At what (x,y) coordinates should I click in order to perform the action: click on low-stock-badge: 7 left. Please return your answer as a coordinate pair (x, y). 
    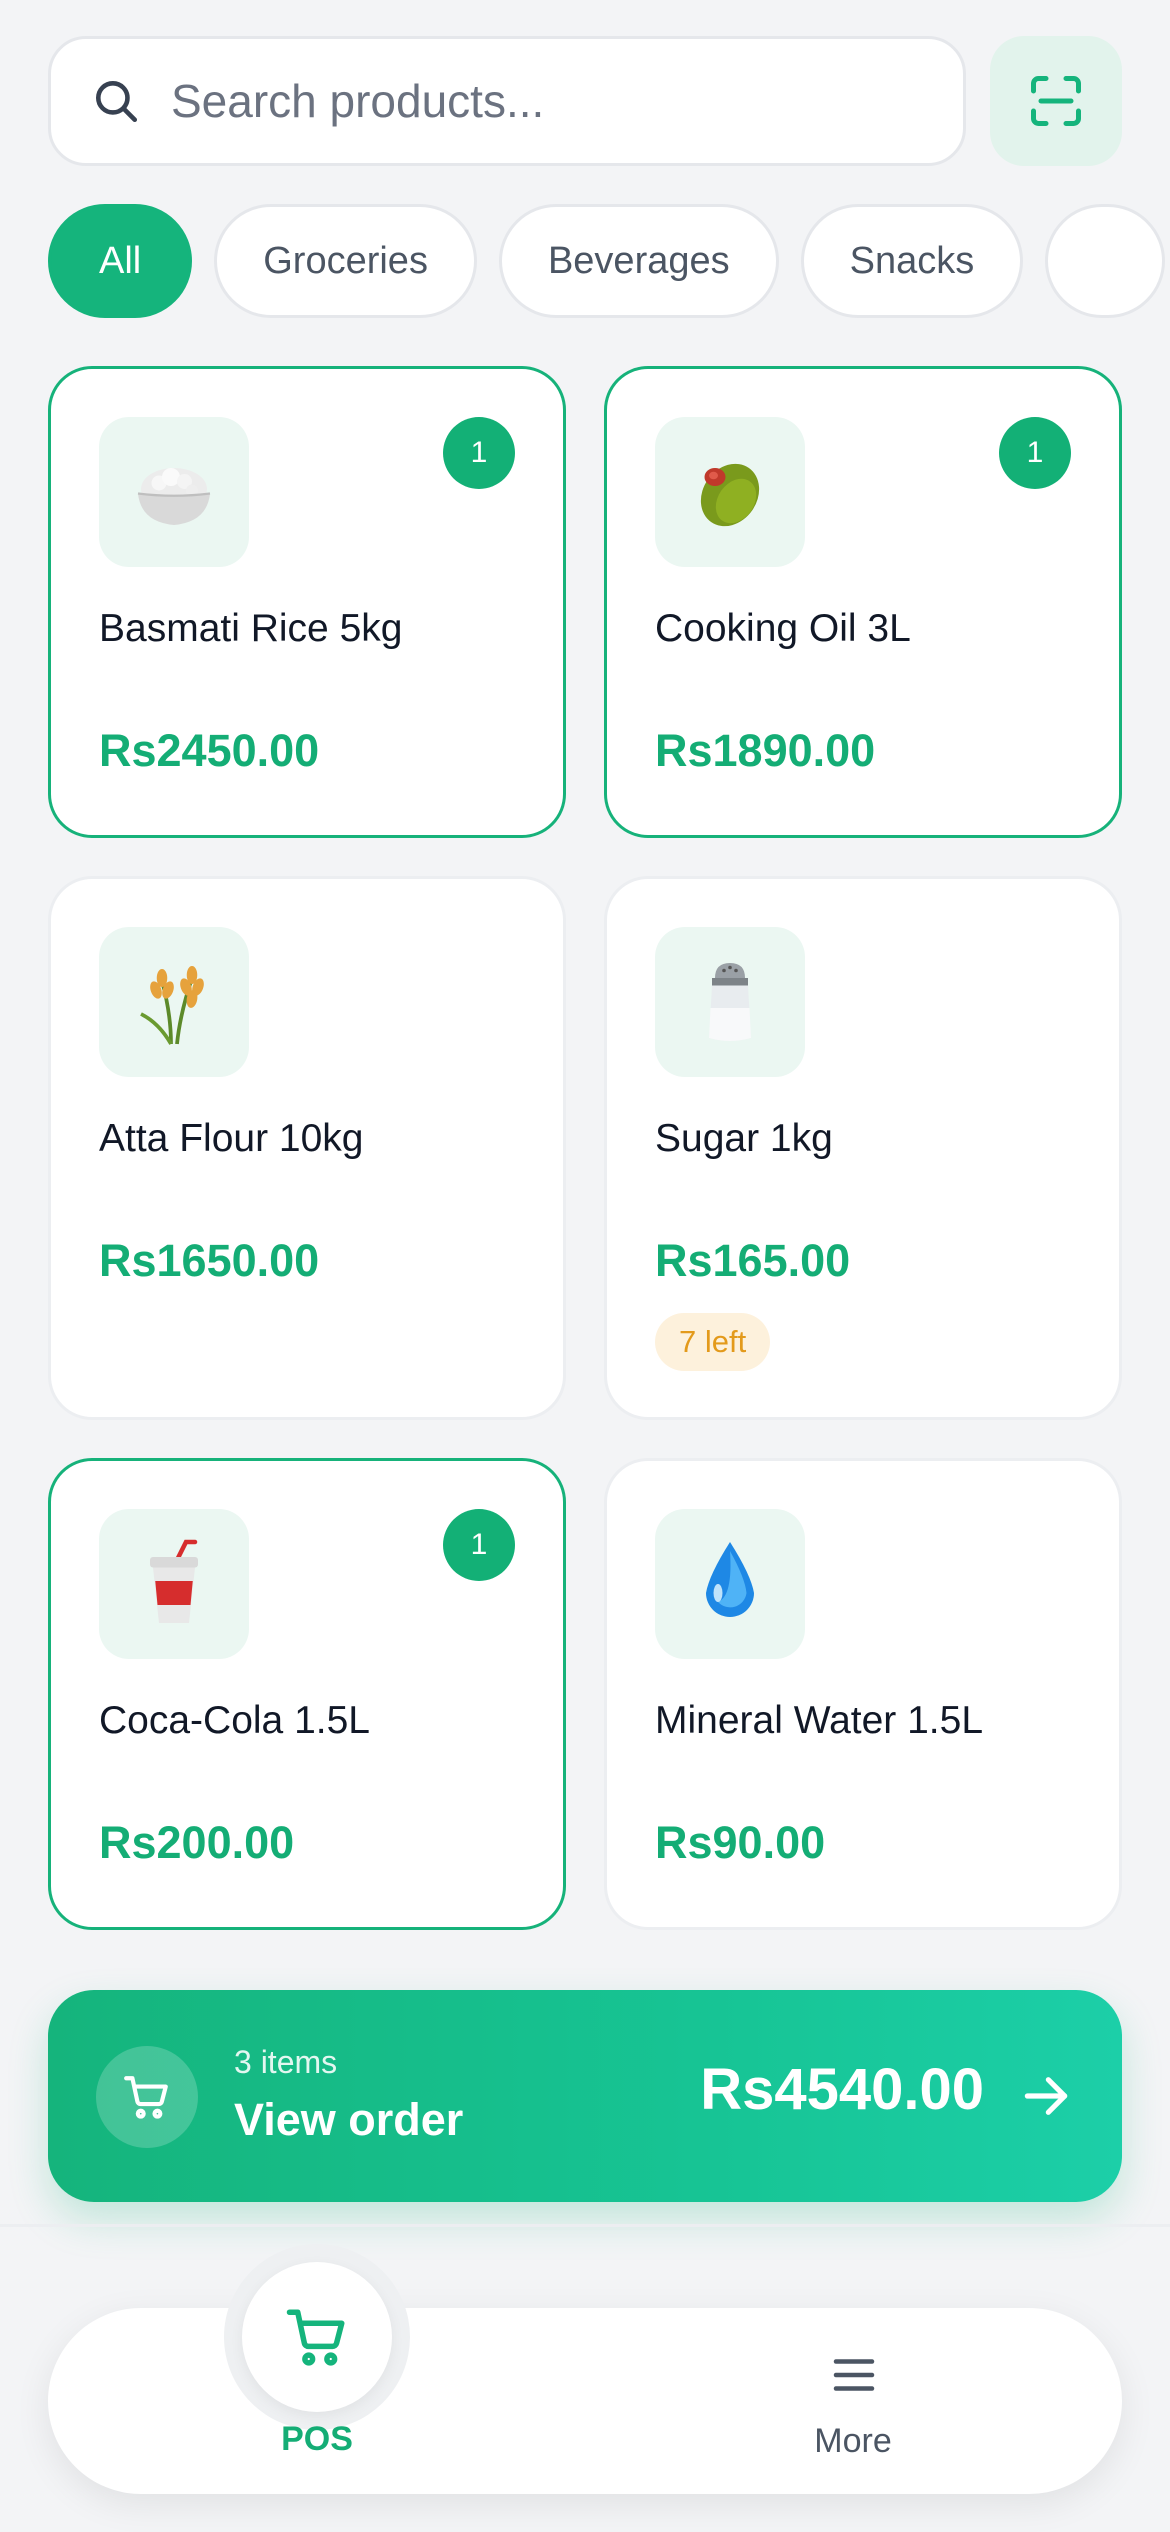
    Looking at the image, I should click on (713, 1342).